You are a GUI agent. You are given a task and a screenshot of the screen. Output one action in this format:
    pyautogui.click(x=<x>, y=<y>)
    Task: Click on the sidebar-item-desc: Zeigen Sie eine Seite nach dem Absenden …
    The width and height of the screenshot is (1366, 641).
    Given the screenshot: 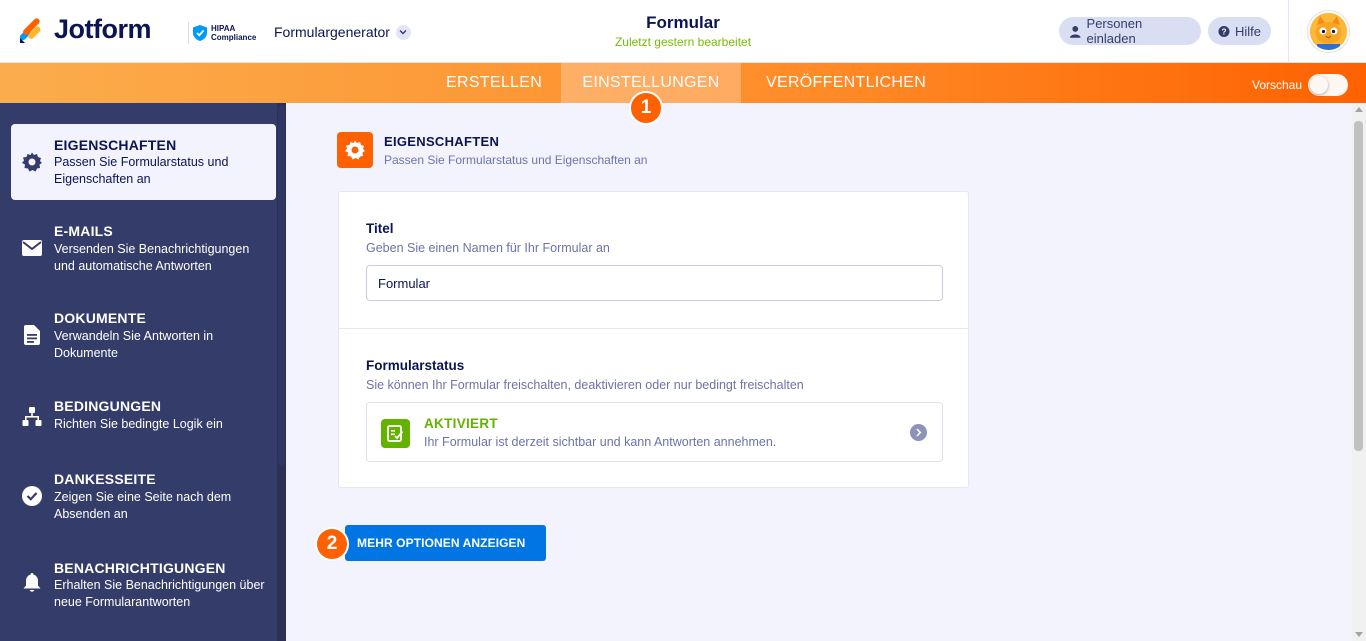 What is the action you would take?
    pyautogui.click(x=143, y=505)
    